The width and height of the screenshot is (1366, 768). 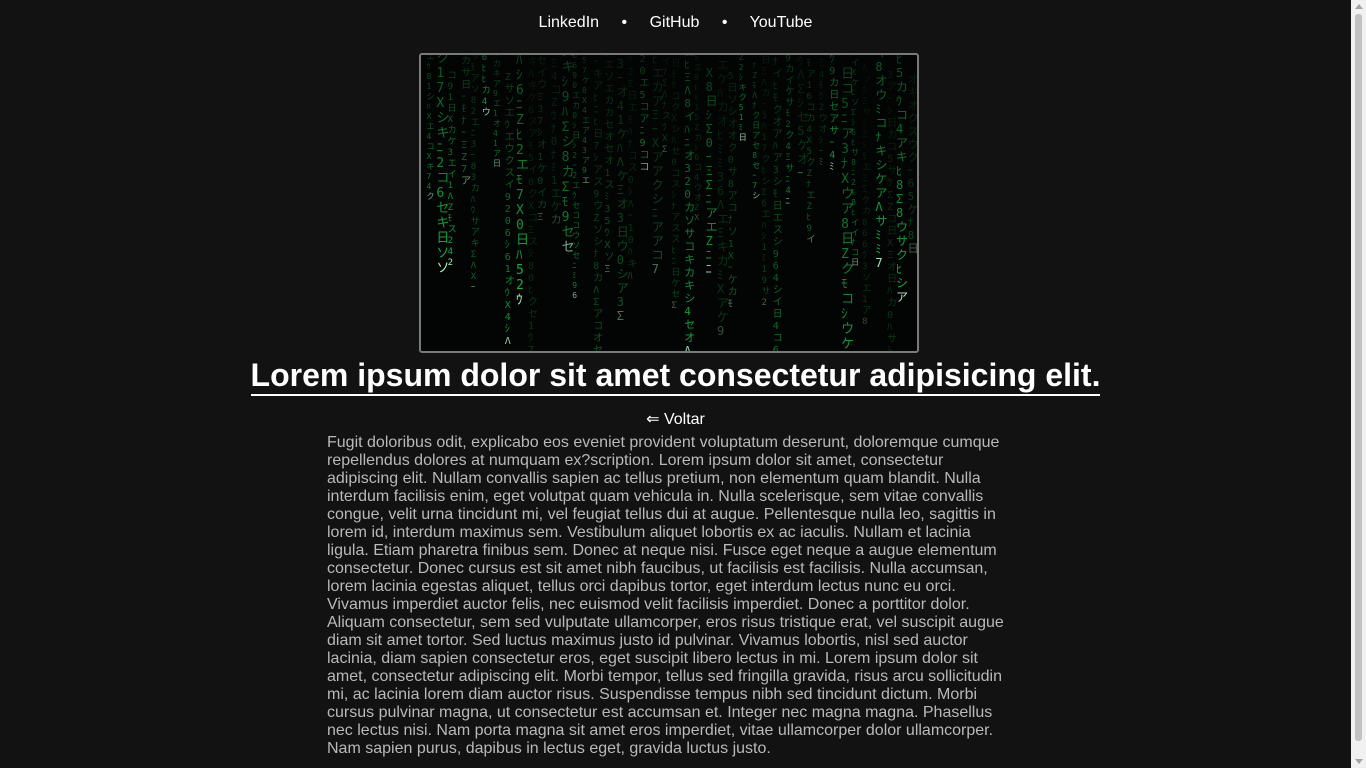 I want to click on svg-text: Z, so click(x=520, y=120).